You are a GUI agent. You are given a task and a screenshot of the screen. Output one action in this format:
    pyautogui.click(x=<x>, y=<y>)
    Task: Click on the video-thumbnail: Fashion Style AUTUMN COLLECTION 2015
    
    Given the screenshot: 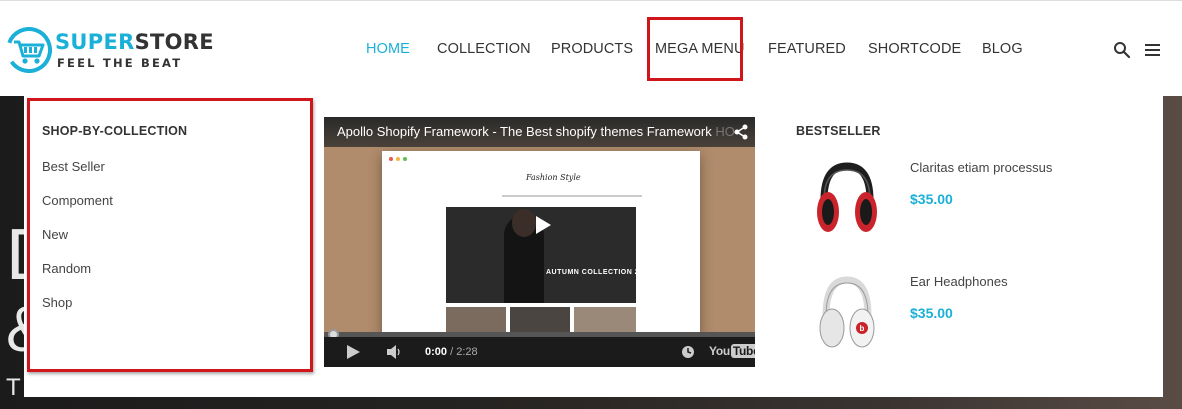 What is the action you would take?
    pyautogui.click(x=541, y=244)
    